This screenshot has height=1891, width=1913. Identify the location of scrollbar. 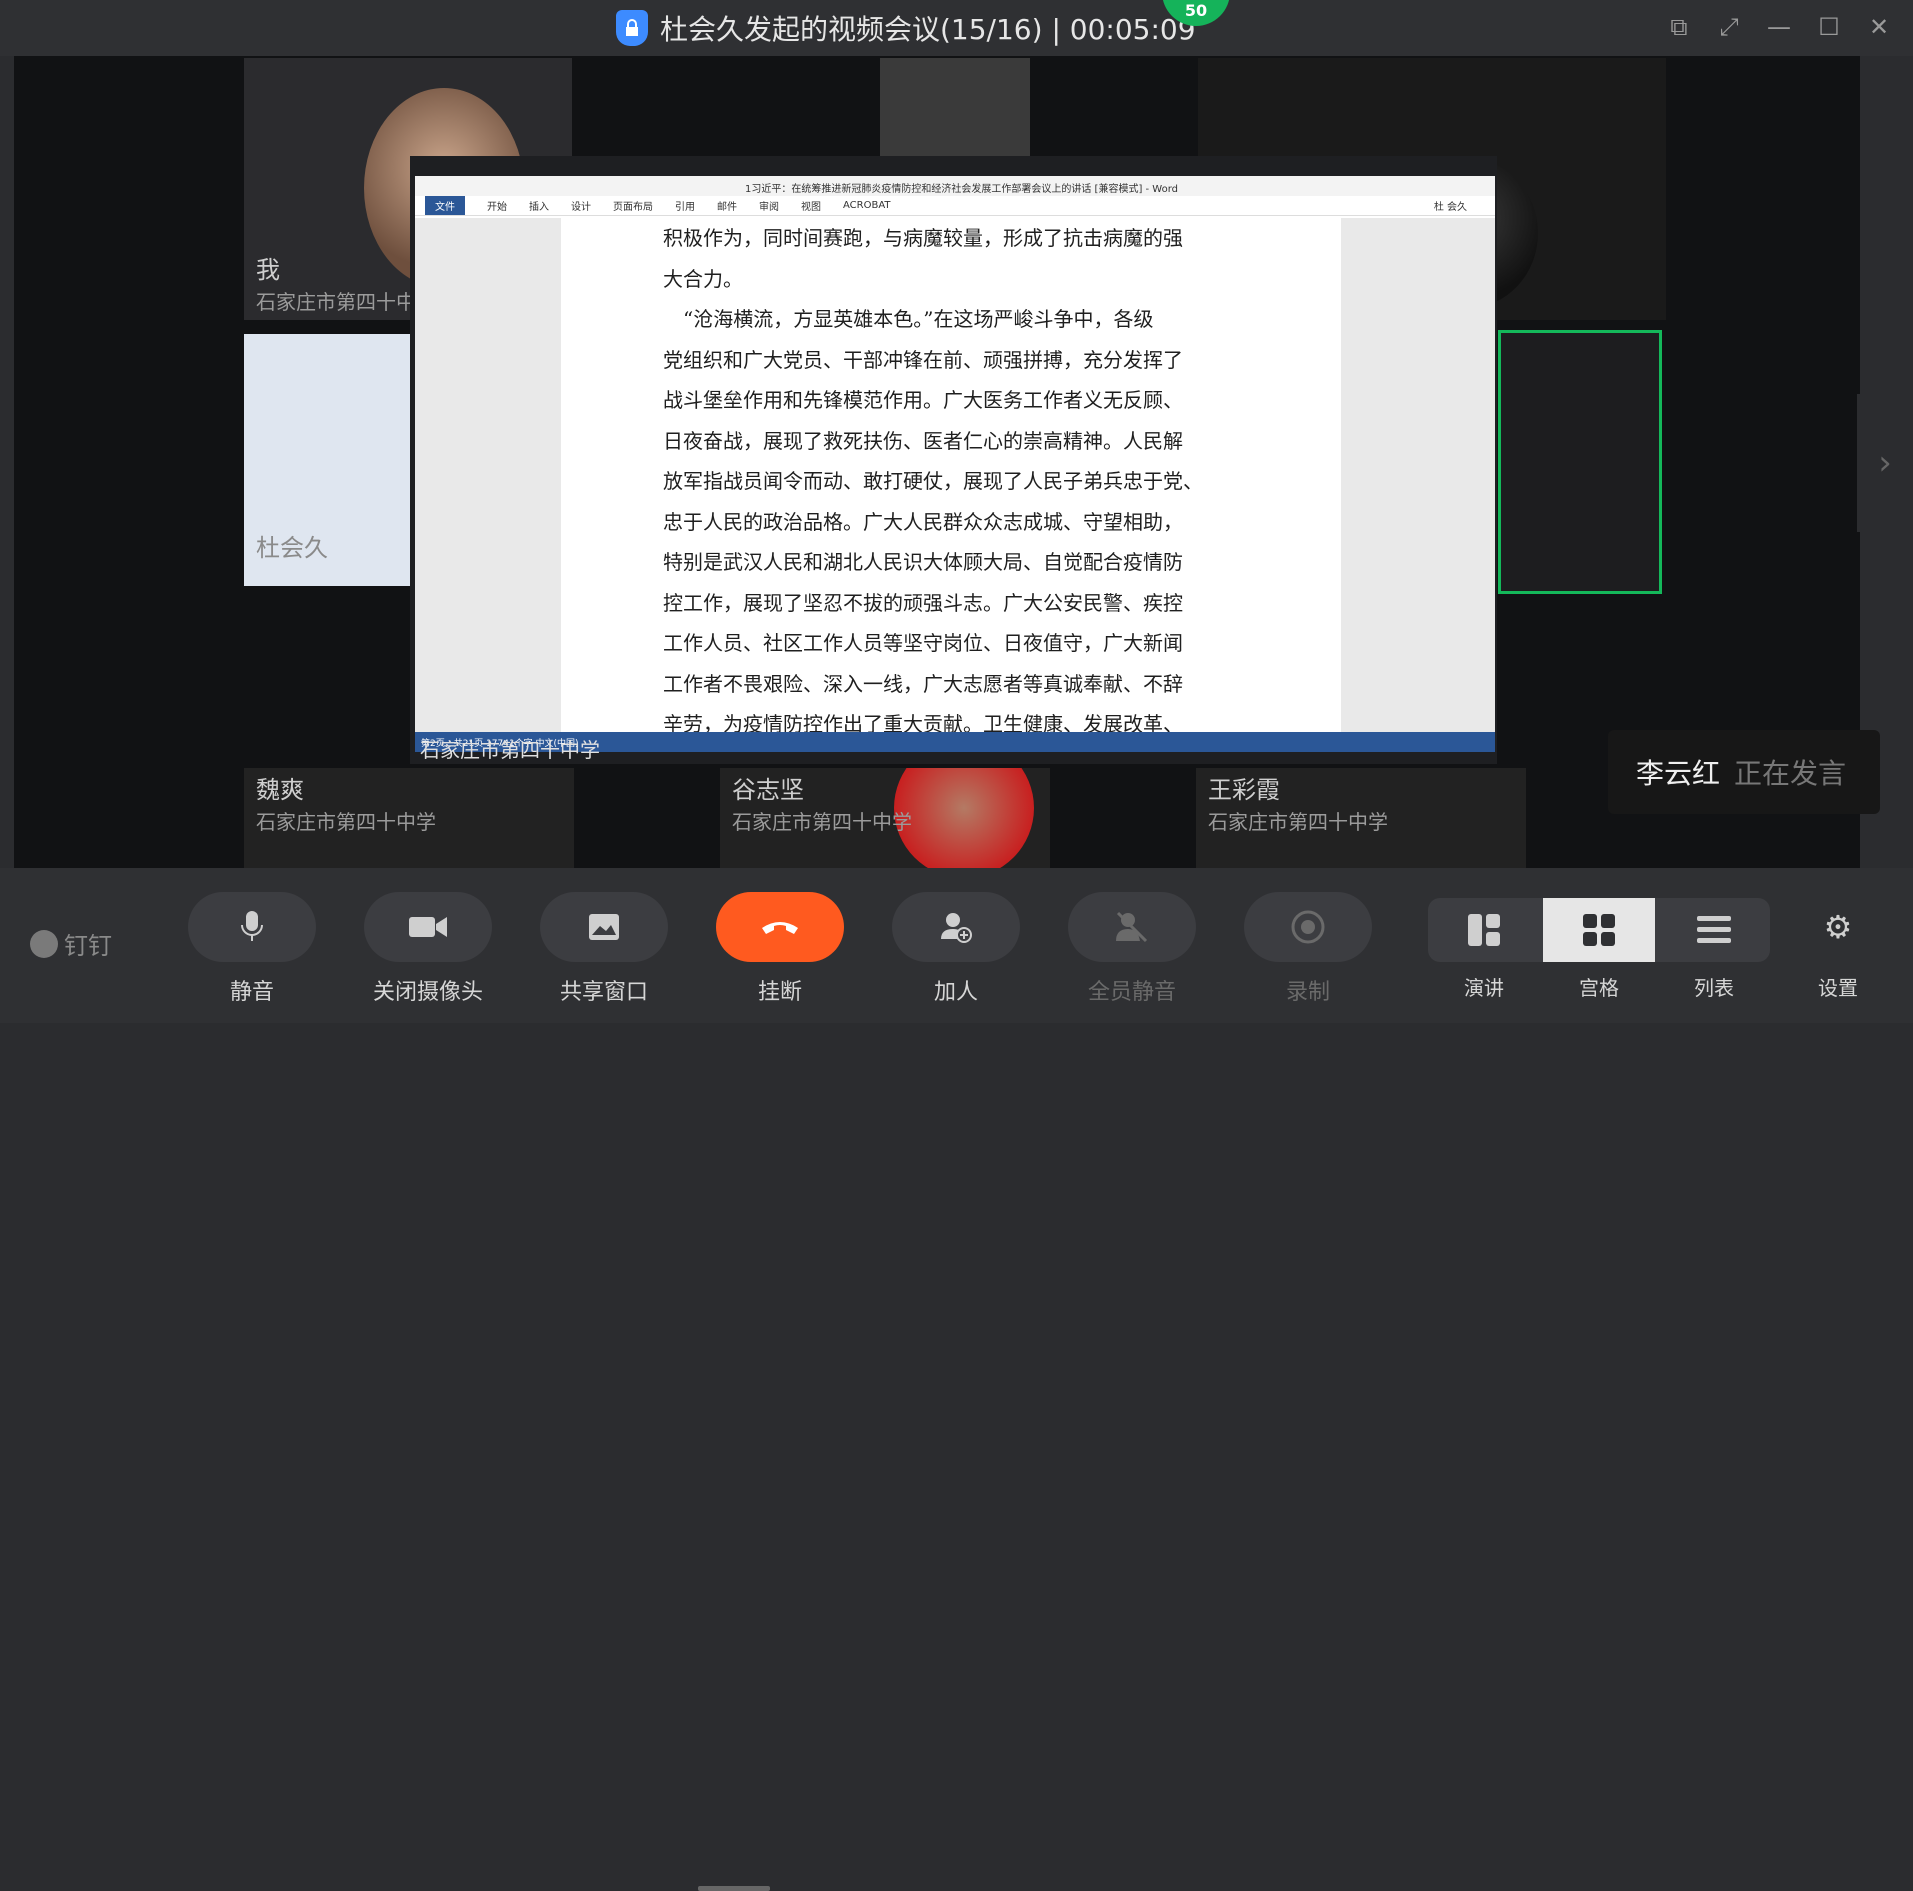
(734, 1888).